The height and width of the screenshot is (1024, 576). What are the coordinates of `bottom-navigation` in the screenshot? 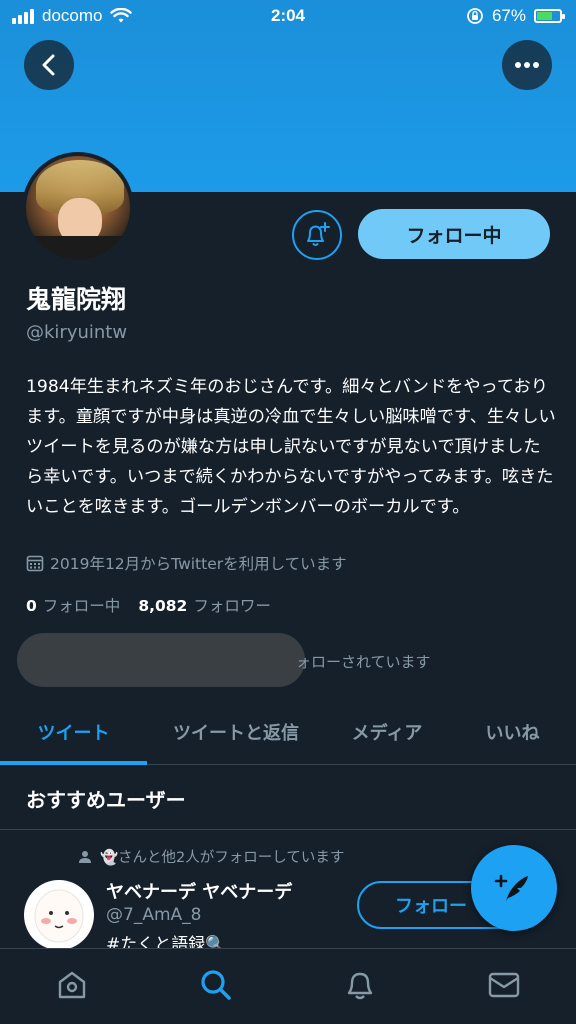 It's located at (288, 986).